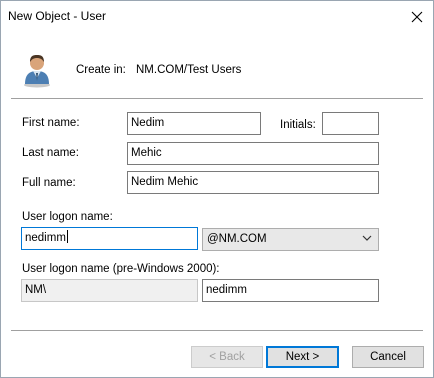 This screenshot has width=434, height=378. What do you see at coordinates (49, 183) in the screenshot?
I see `full-name-label: Full name:` at bounding box center [49, 183].